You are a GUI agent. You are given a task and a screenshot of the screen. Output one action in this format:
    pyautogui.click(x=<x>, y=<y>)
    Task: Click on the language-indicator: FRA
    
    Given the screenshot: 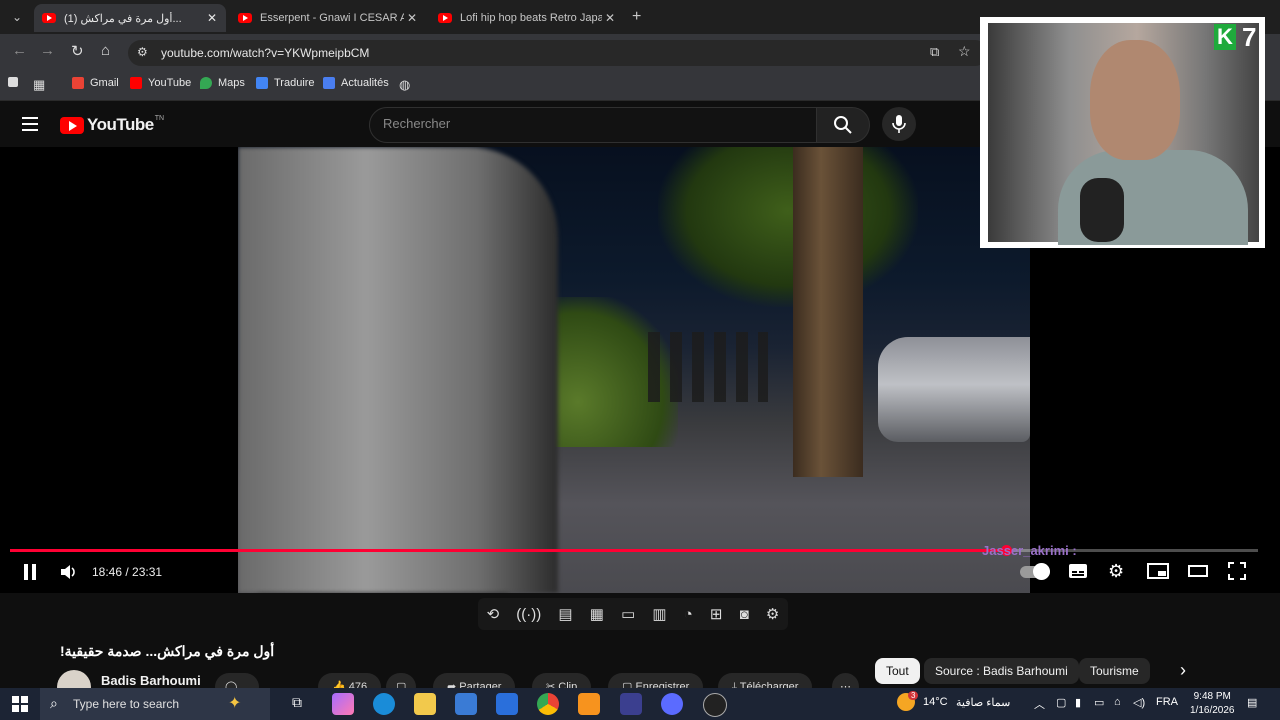 What is the action you would take?
    pyautogui.click(x=1167, y=702)
    